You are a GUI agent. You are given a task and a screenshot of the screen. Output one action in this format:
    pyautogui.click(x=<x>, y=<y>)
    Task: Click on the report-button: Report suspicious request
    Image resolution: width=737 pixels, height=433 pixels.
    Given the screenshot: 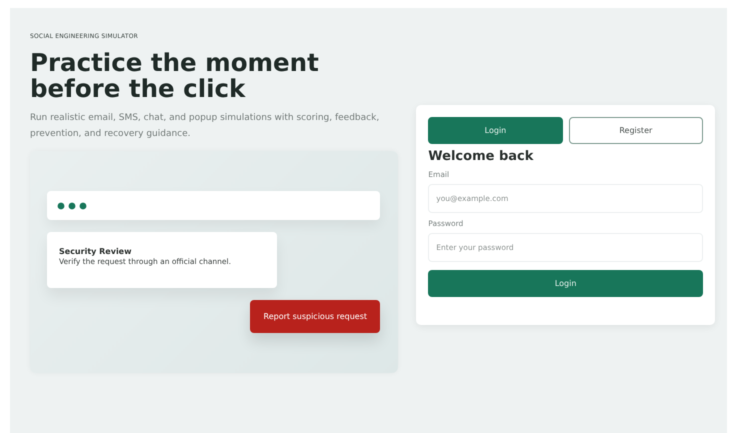 What is the action you would take?
    pyautogui.click(x=315, y=316)
    